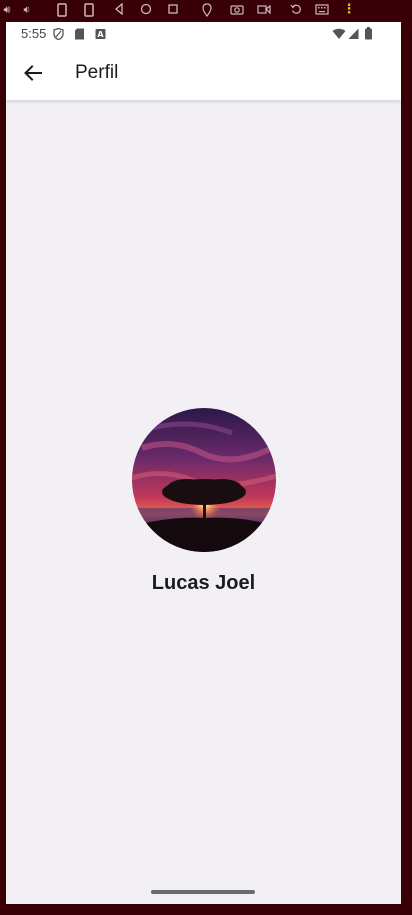  Describe the element at coordinates (203, 892) in the screenshot. I see `home-indicator` at that location.